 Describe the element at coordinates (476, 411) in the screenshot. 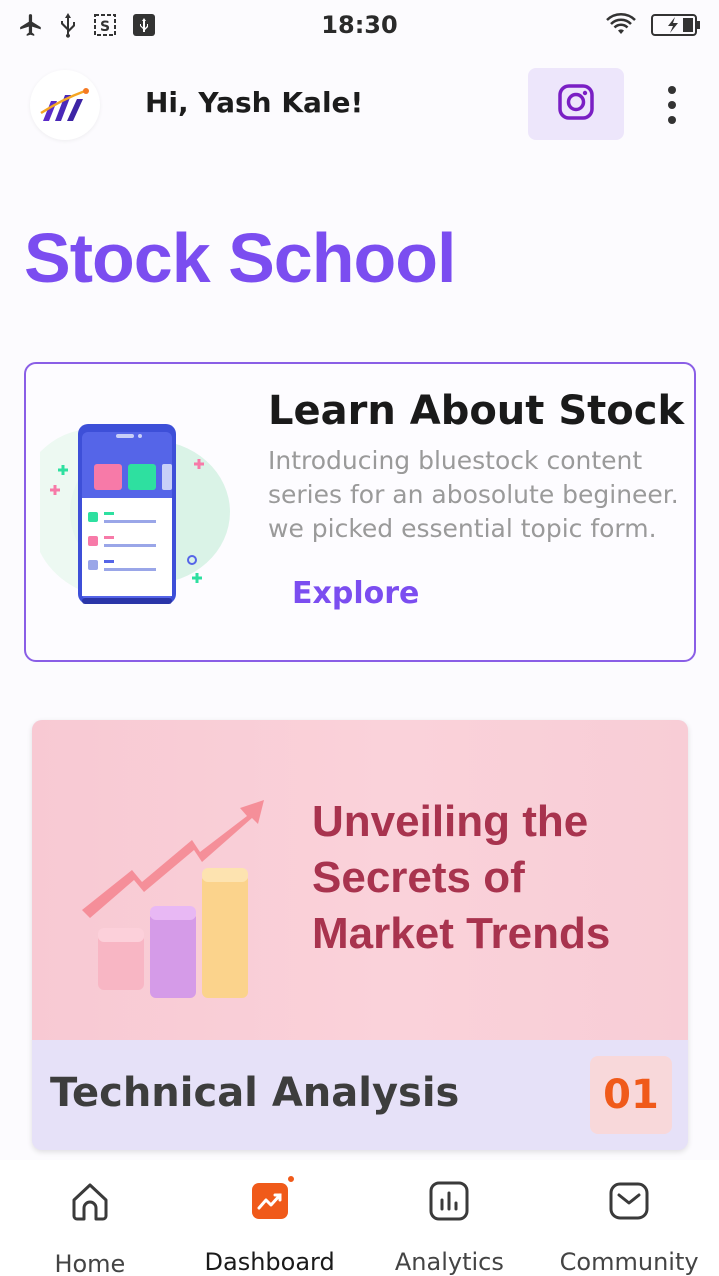

I see `learn-card-title: Learn About Stock` at that location.